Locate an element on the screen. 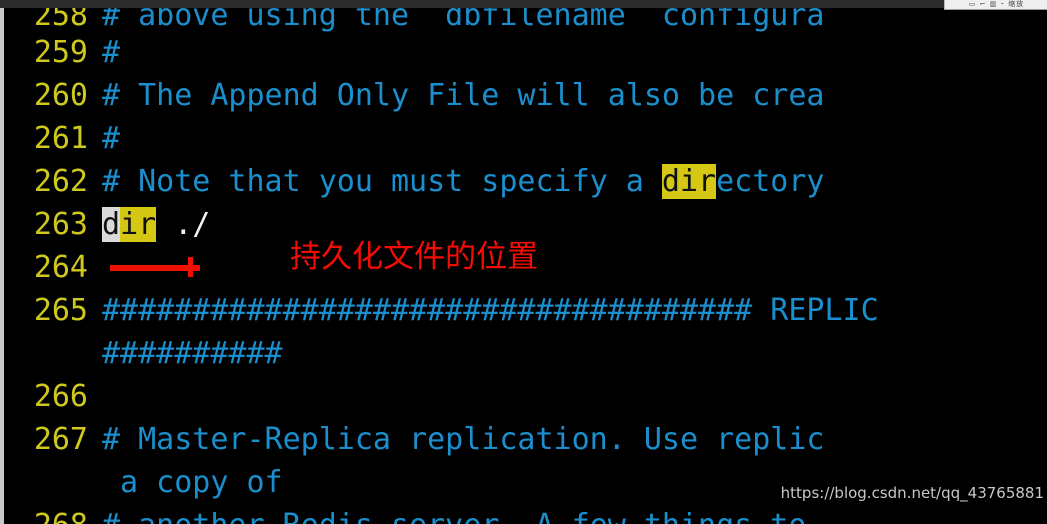 The width and height of the screenshot is (1047, 524). line-number: 264 is located at coordinates (60, 267).